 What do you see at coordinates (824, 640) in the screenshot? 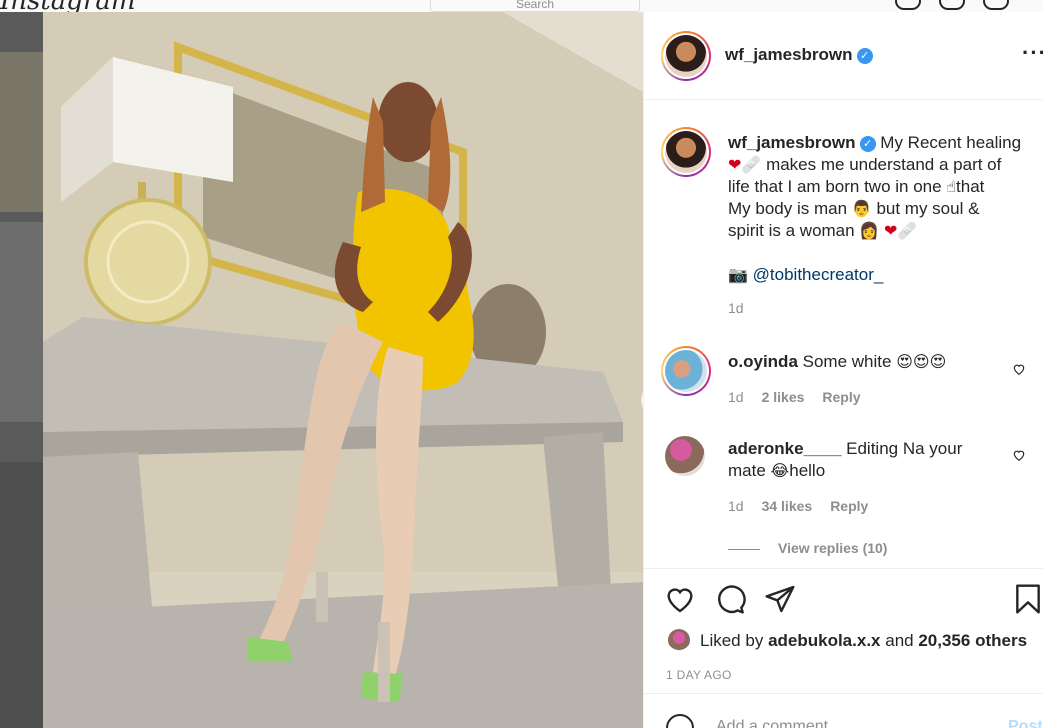
I see `liked-by-user: adebukola.x.x` at bounding box center [824, 640].